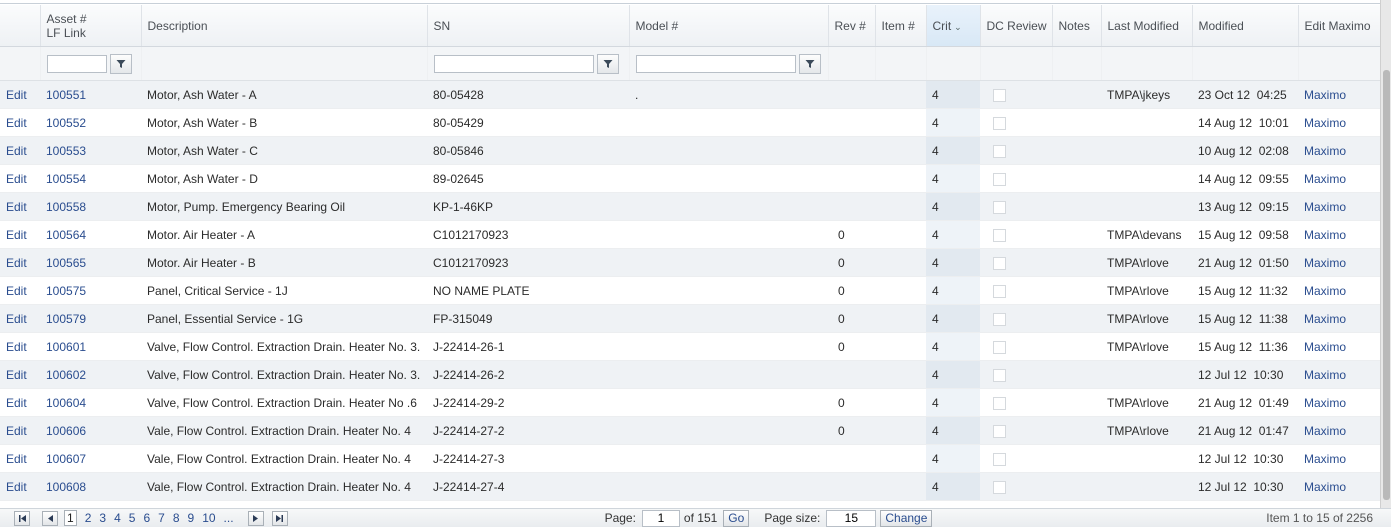 This screenshot has height=527, width=1391. I want to click on asset-filter-input, so click(76, 63).